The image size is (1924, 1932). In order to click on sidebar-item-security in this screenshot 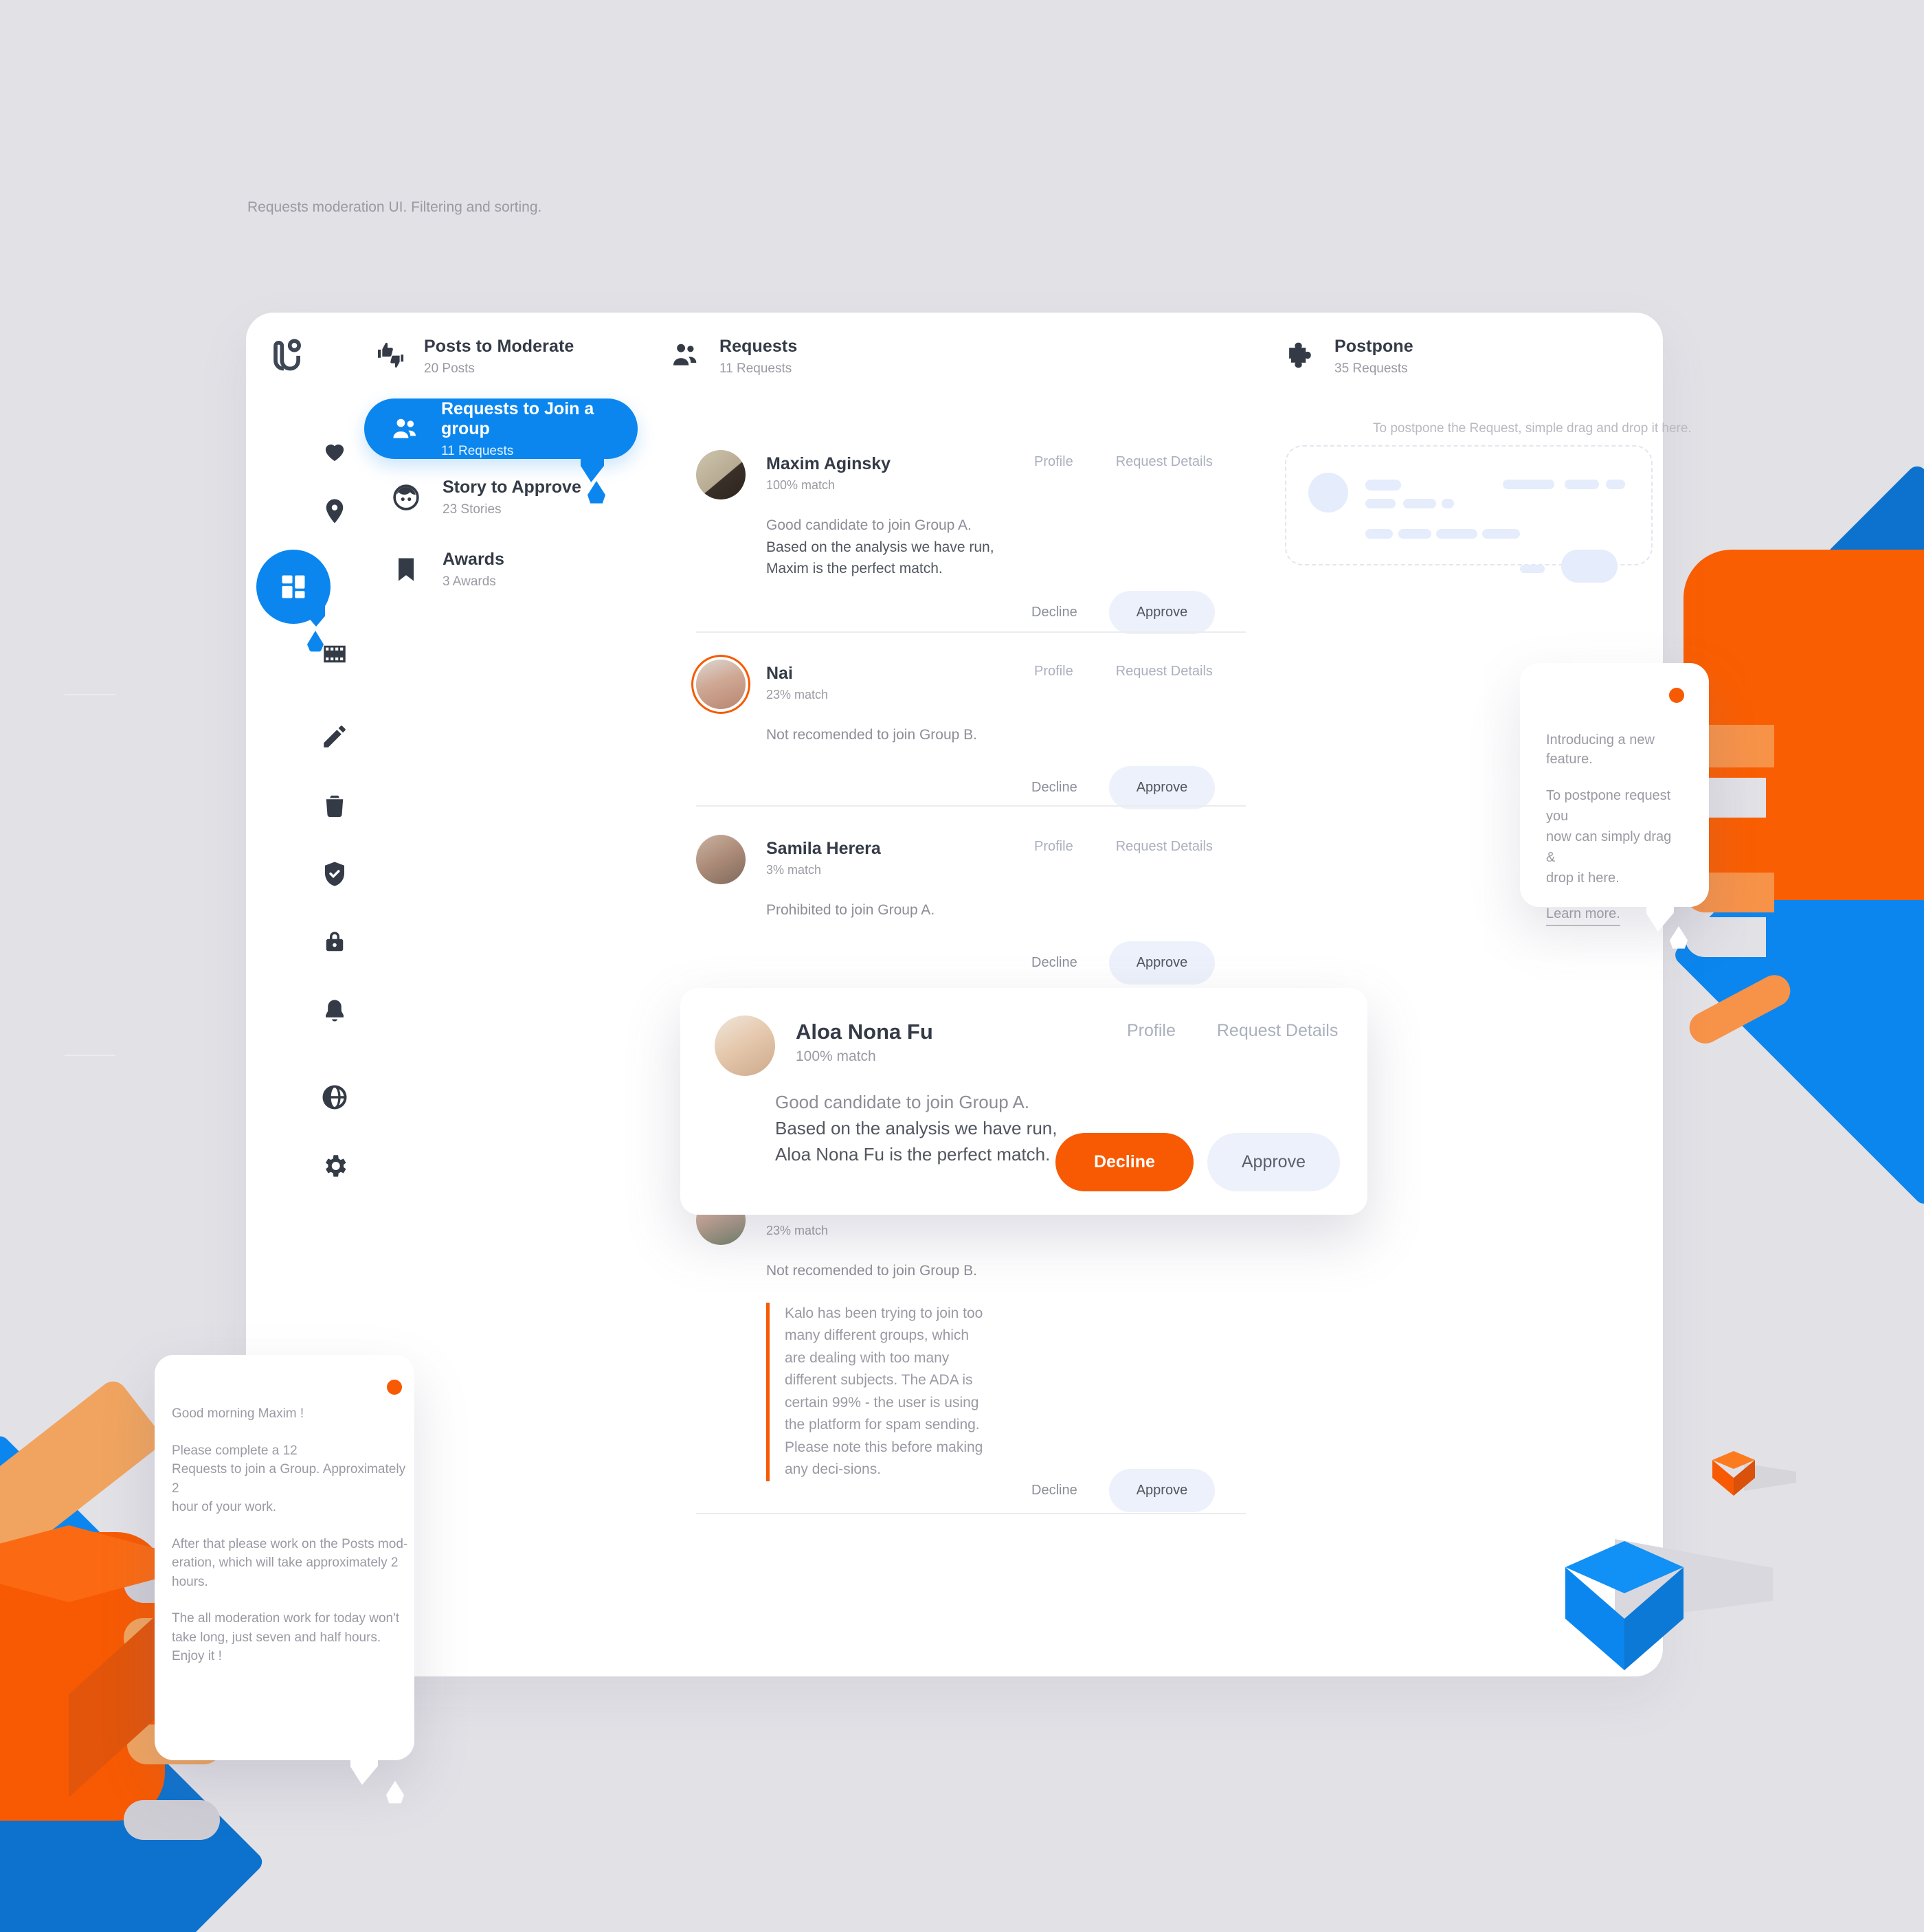, I will do `click(335, 875)`.